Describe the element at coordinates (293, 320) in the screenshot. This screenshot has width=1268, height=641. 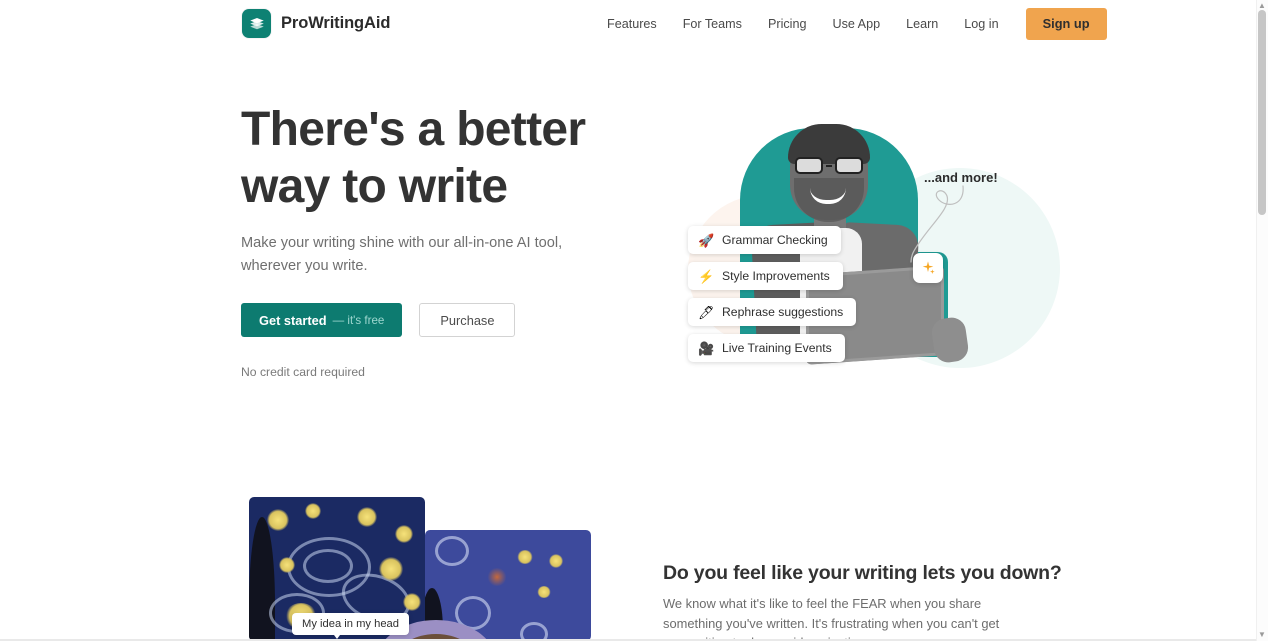
I see `get-started-label: Get started` at that location.